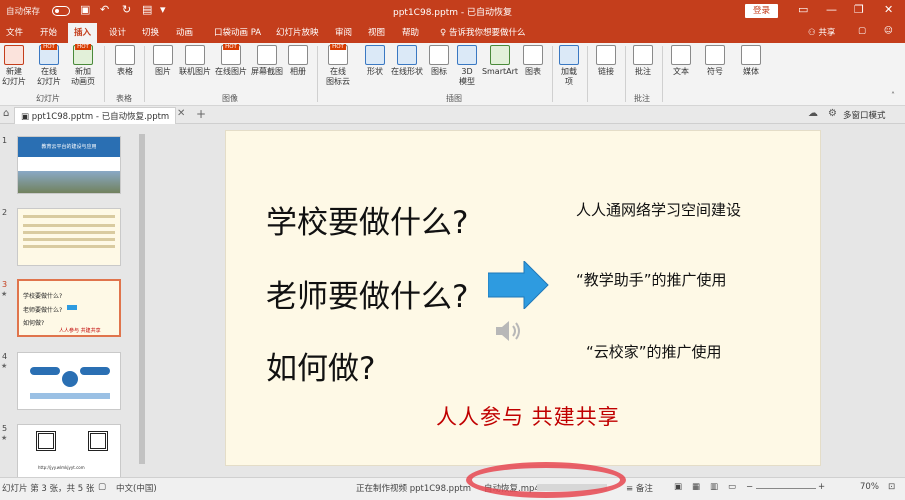 This screenshot has height=500, width=905. Describe the element at coordinates (893, 95) in the screenshot. I see `collapse-ribbon-icon: ˄` at that location.